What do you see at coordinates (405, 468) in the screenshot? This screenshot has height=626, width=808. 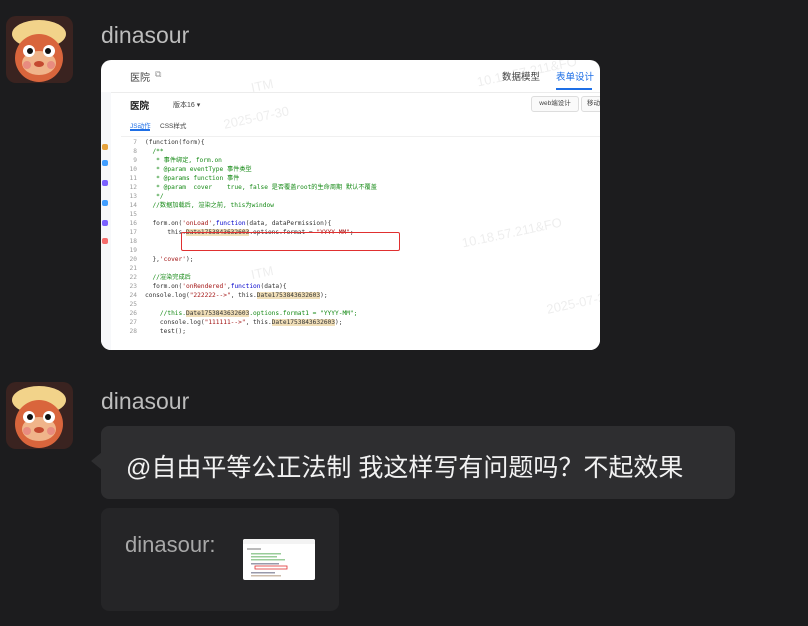 I see `message-text: @自由平等公正法制 我这样写有问题吗？不起效果` at bounding box center [405, 468].